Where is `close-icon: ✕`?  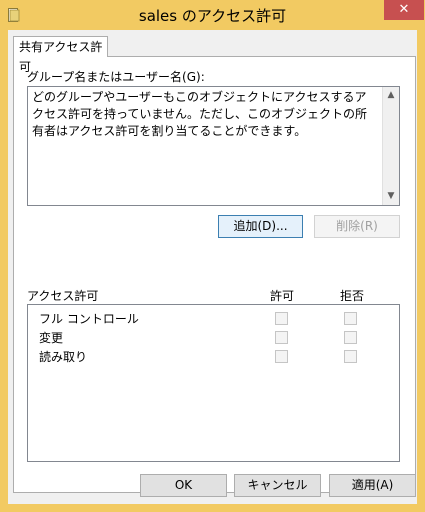
close-icon: ✕ is located at coordinates (404, 9).